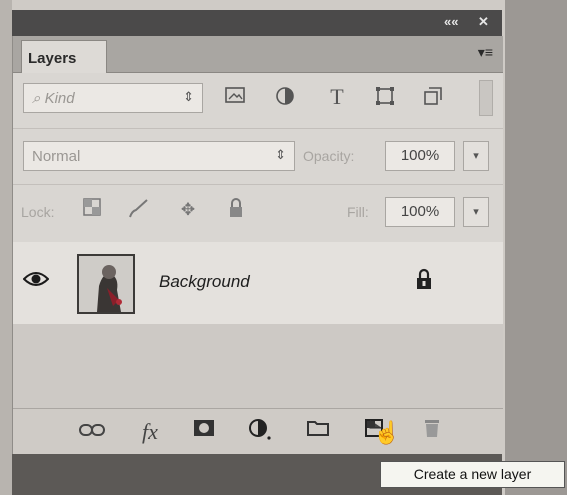 This screenshot has width=567, height=495. Describe the element at coordinates (36, 280) in the screenshot. I see `visibility-eye-icon` at that location.